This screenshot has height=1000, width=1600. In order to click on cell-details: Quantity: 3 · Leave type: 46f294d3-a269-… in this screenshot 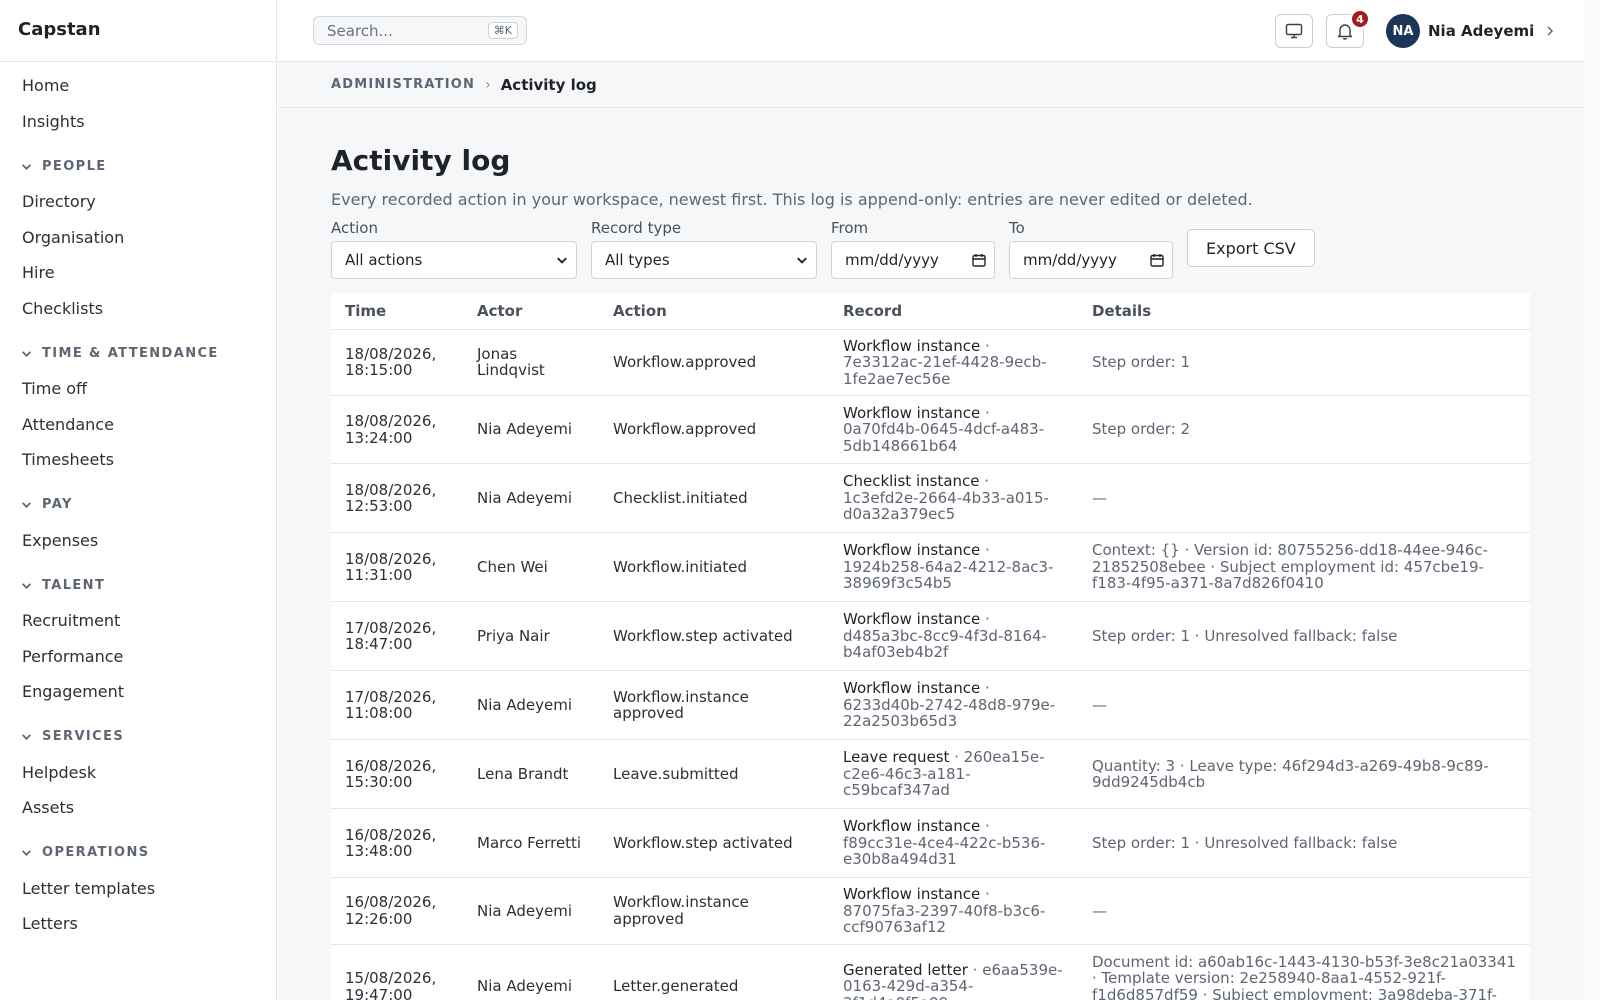, I will do `click(1304, 774)`.